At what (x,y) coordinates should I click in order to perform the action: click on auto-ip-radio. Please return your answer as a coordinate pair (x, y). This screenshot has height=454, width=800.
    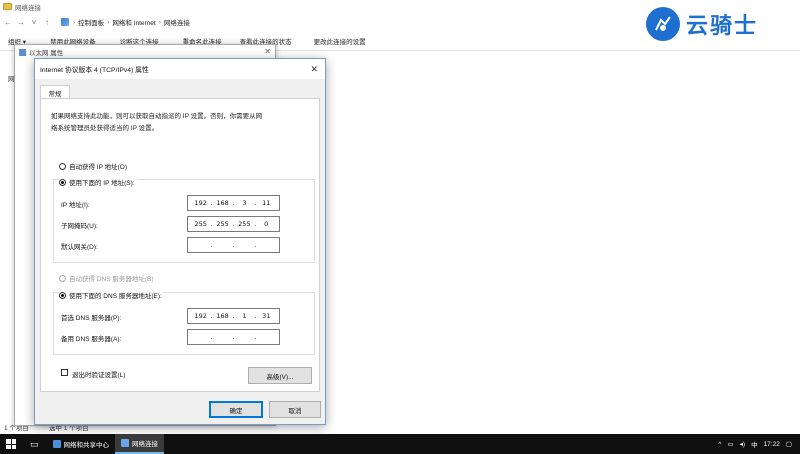
    Looking at the image, I should click on (62, 166).